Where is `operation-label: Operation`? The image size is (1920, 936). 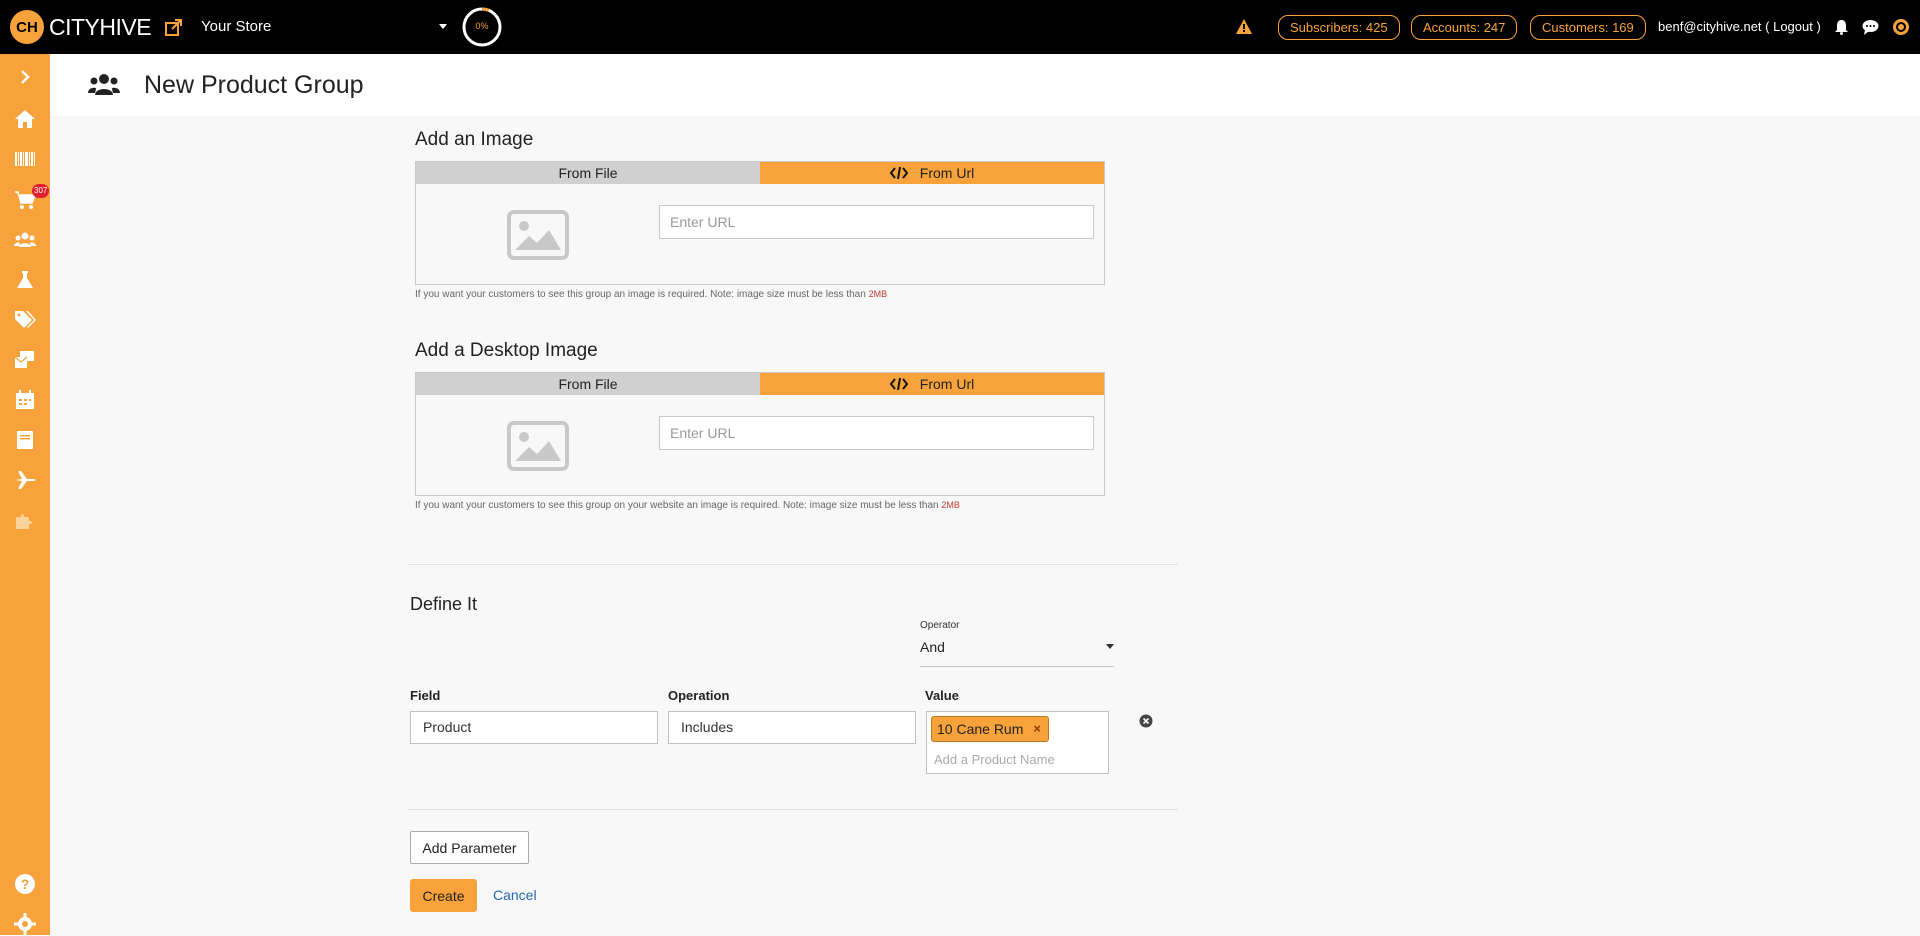 operation-label: Operation is located at coordinates (699, 695).